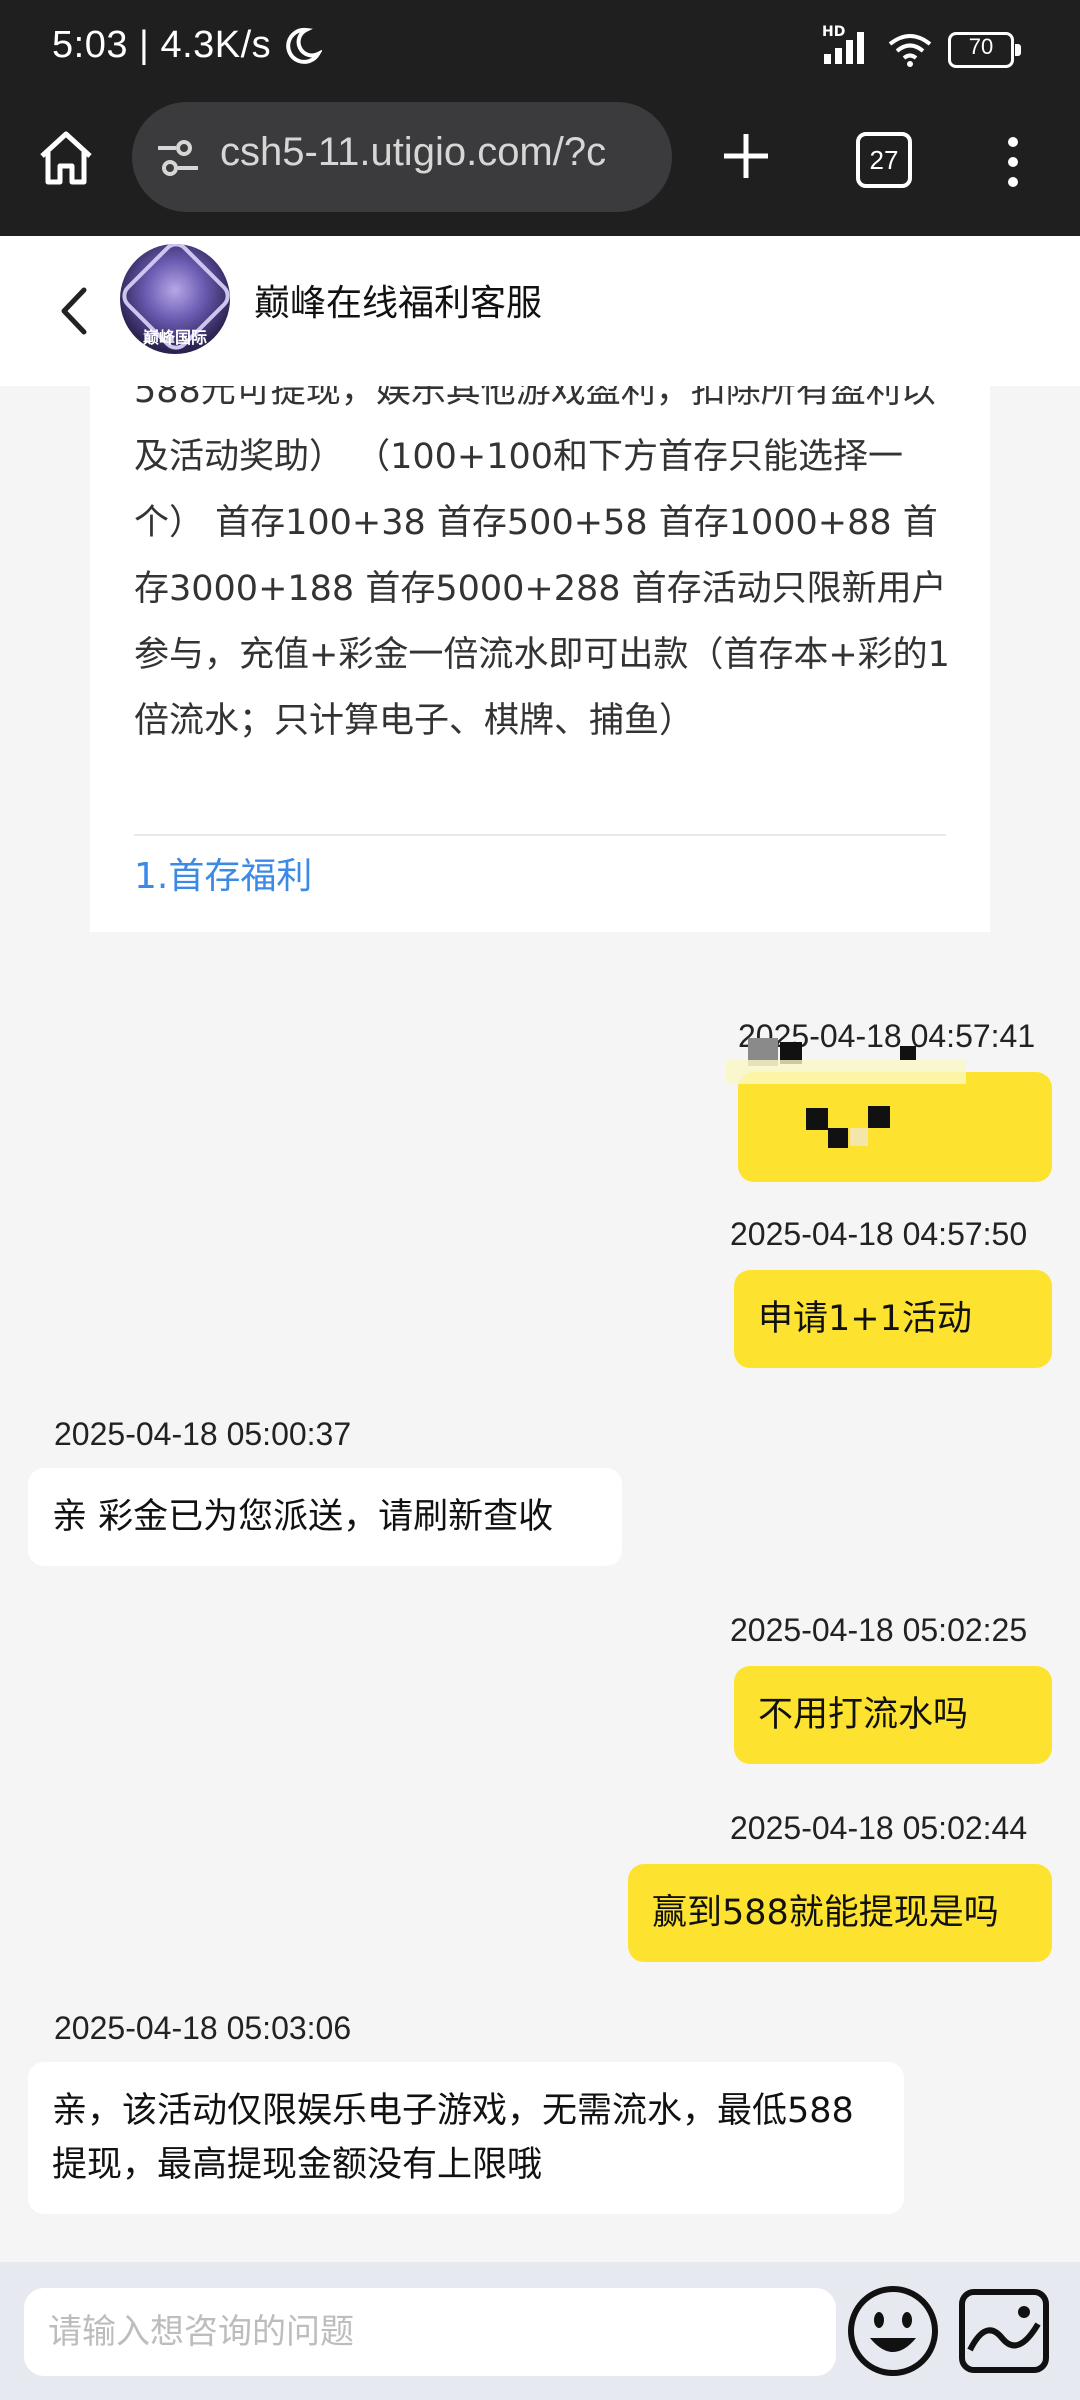 This screenshot has width=1080, height=2400. Describe the element at coordinates (203, 1434) in the screenshot. I see `message-timestamp: 2025-04-18 05:00:37` at that location.